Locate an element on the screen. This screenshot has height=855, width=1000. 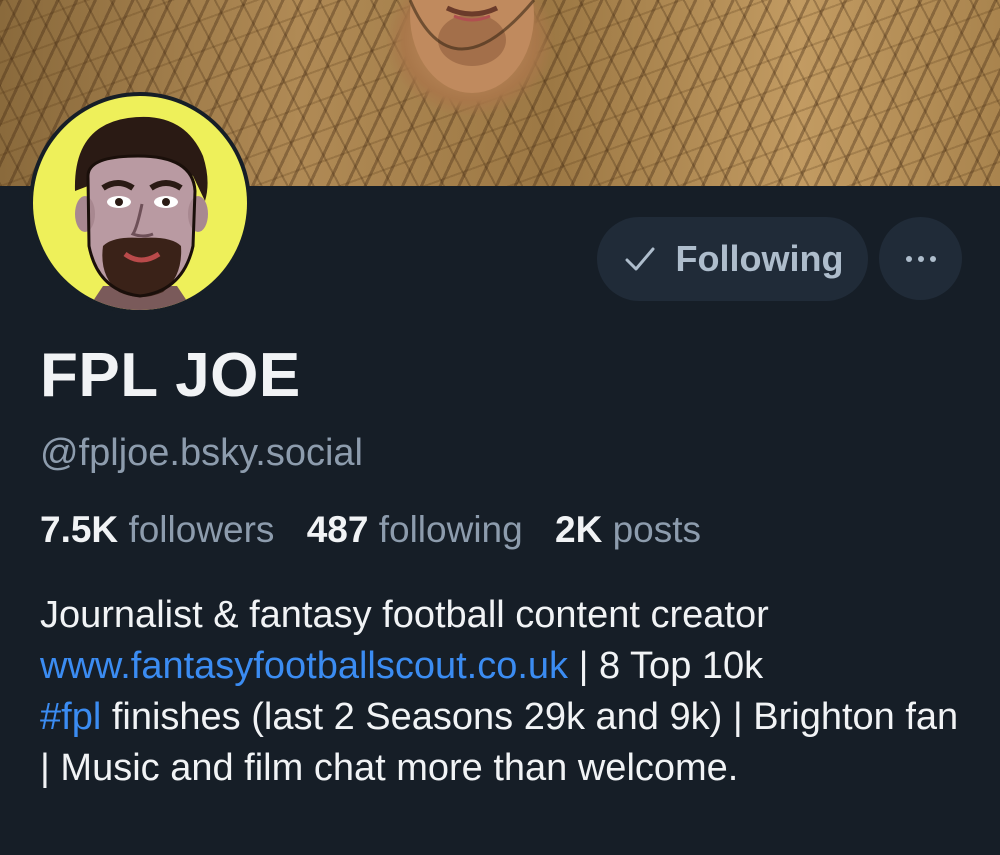
followers-label: followers is located at coordinates (201, 529).